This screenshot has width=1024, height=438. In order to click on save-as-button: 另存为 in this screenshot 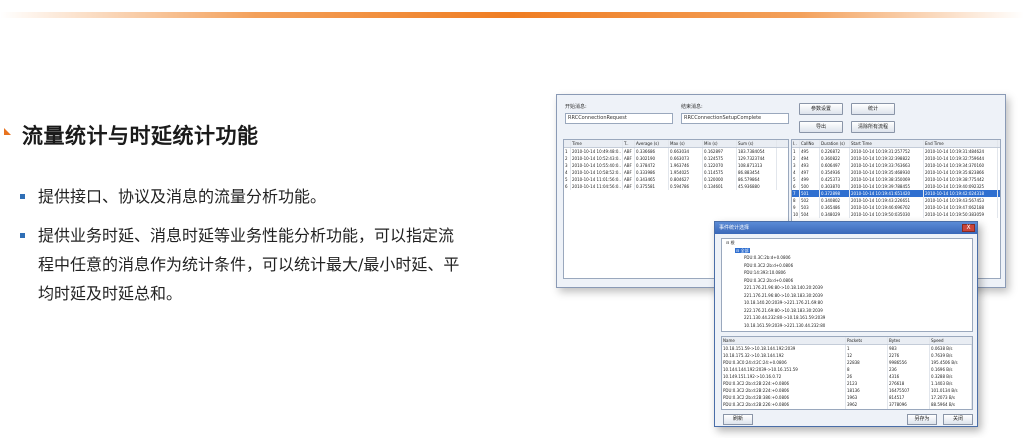, I will do `click(922, 419)`.